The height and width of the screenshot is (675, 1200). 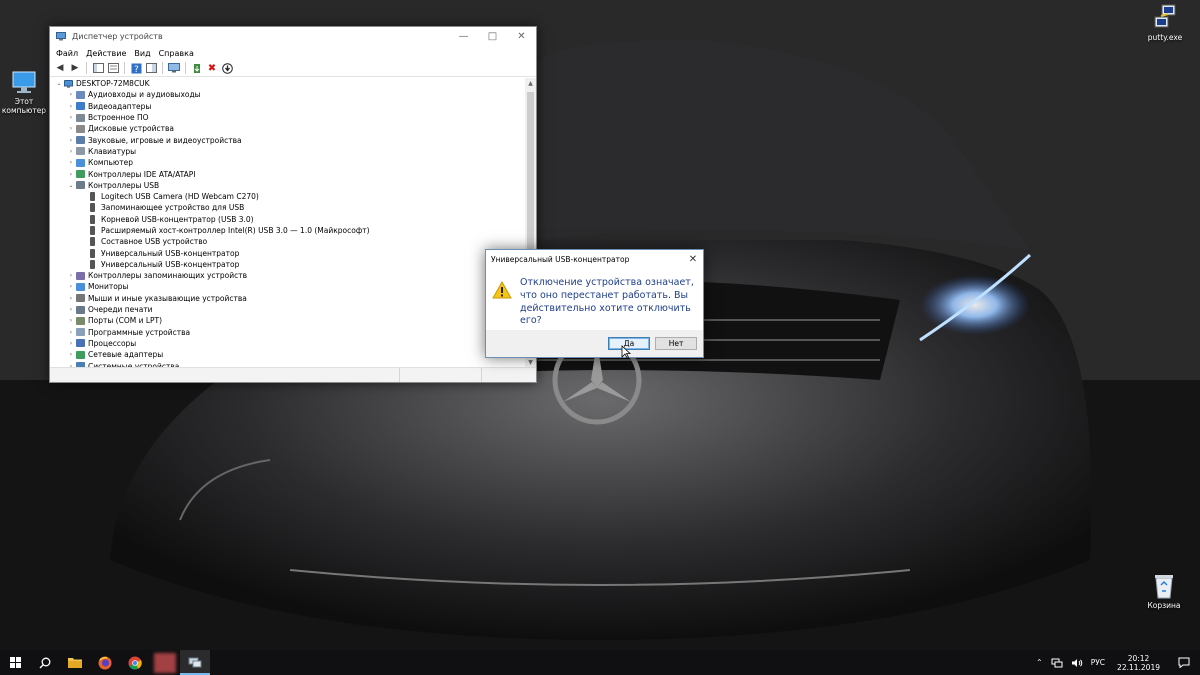 What do you see at coordinates (288, 309) in the screenshot?
I see `tree-item: › Очереди печати` at bounding box center [288, 309].